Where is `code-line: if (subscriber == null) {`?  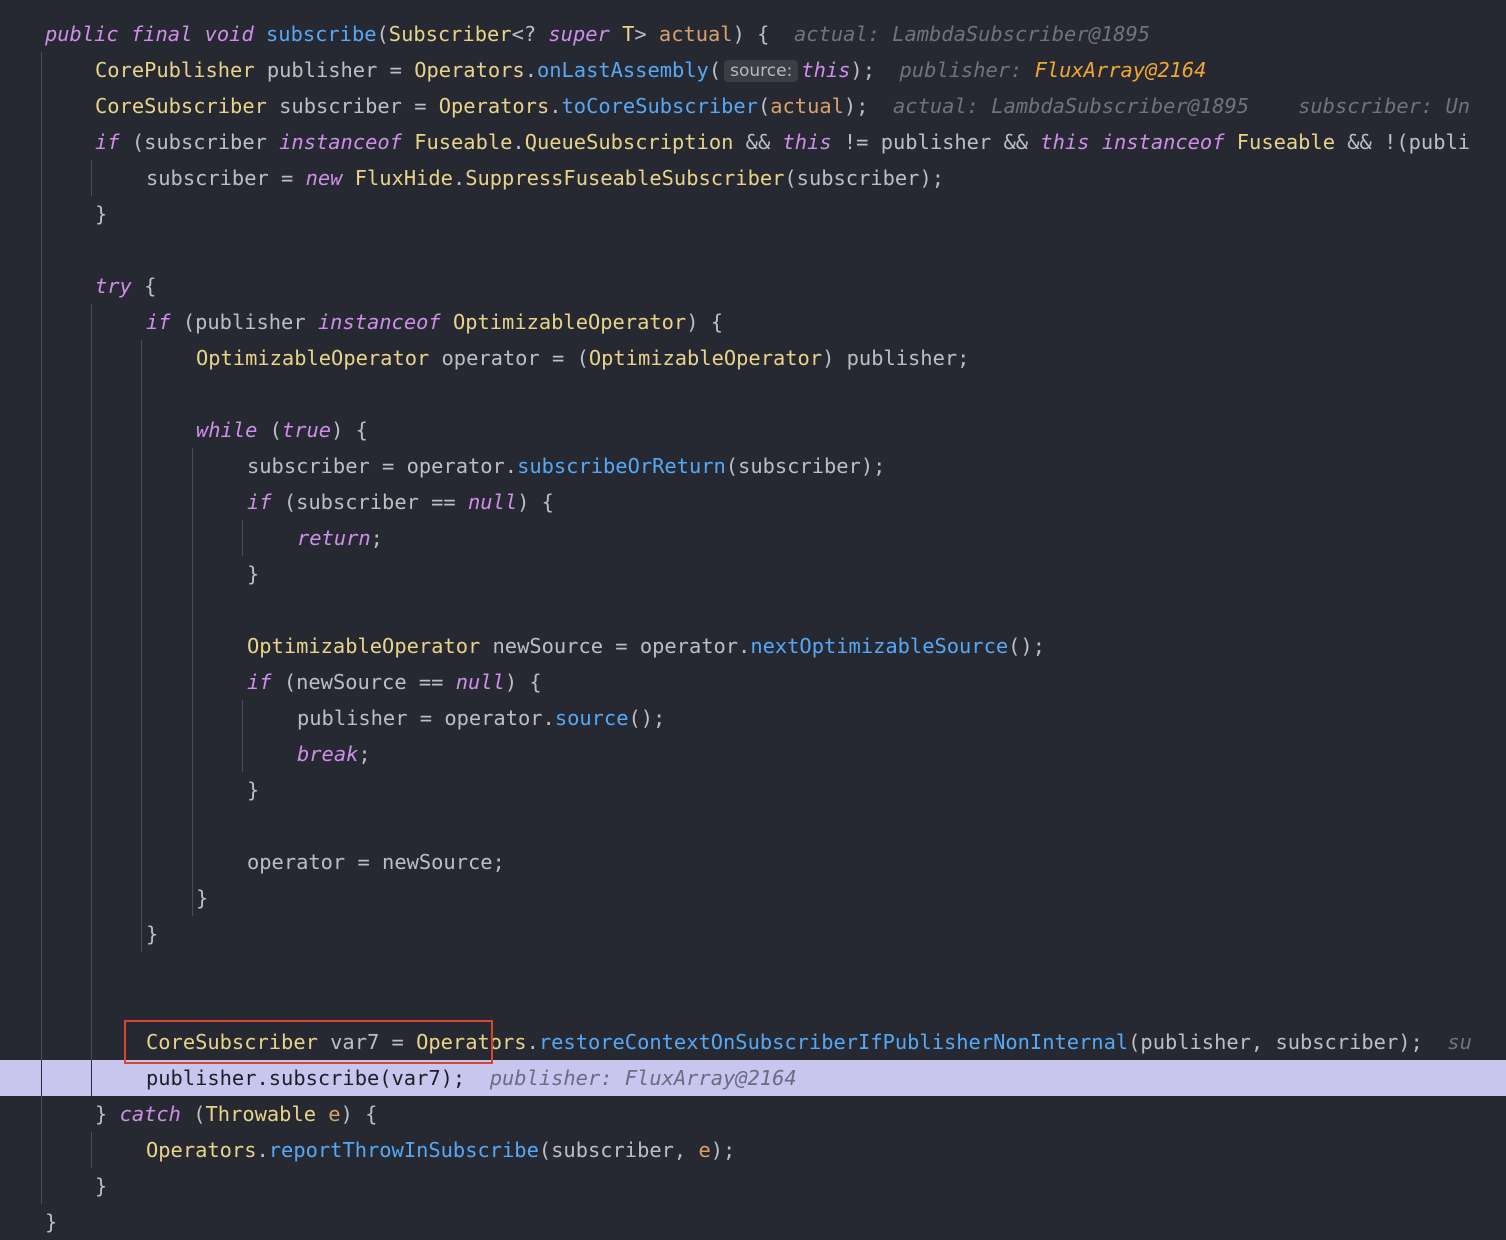
code-line: if (subscriber == null) { is located at coordinates (753, 502).